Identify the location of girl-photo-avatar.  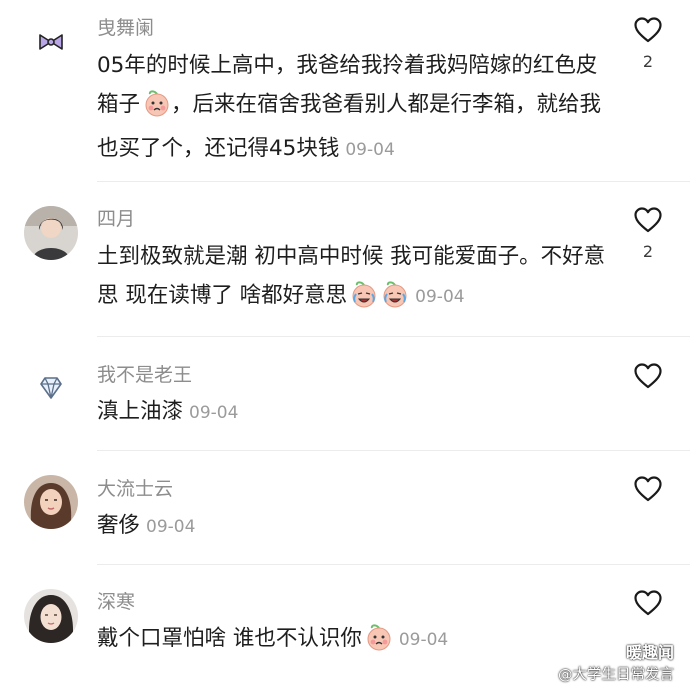
(51, 233).